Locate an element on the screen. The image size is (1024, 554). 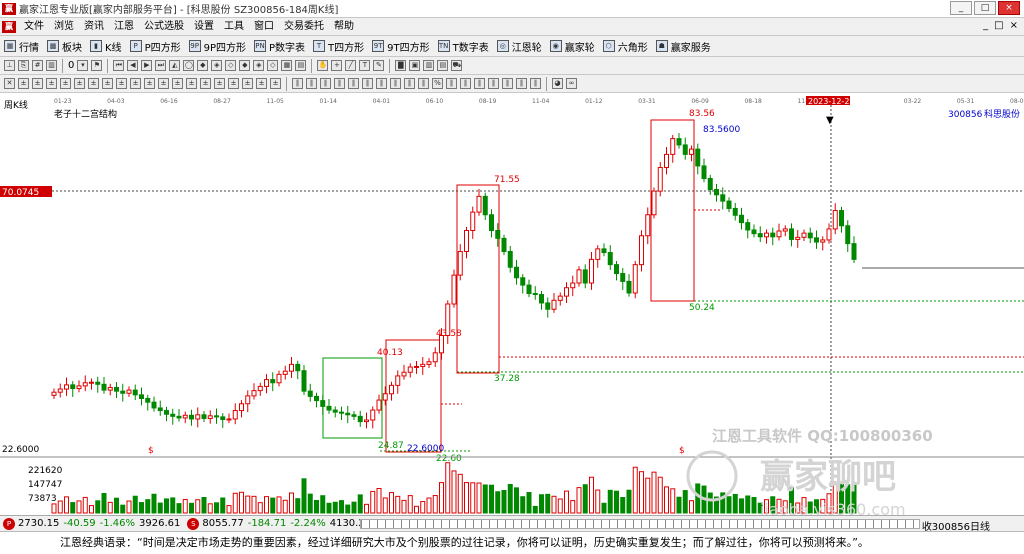
mdi-minimize-button: _ is located at coordinates (985, 25).